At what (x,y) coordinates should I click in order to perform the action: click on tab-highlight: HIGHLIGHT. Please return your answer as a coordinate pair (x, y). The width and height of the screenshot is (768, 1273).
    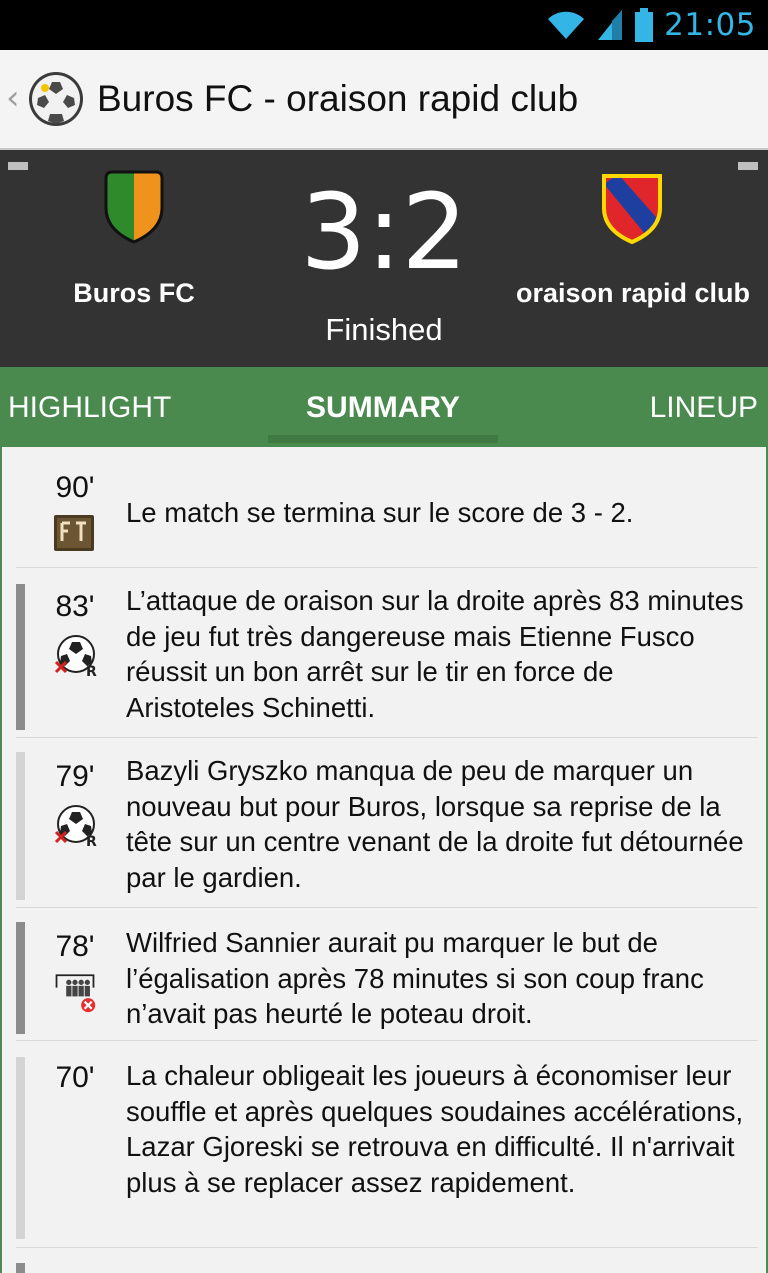
    Looking at the image, I should click on (89, 408).